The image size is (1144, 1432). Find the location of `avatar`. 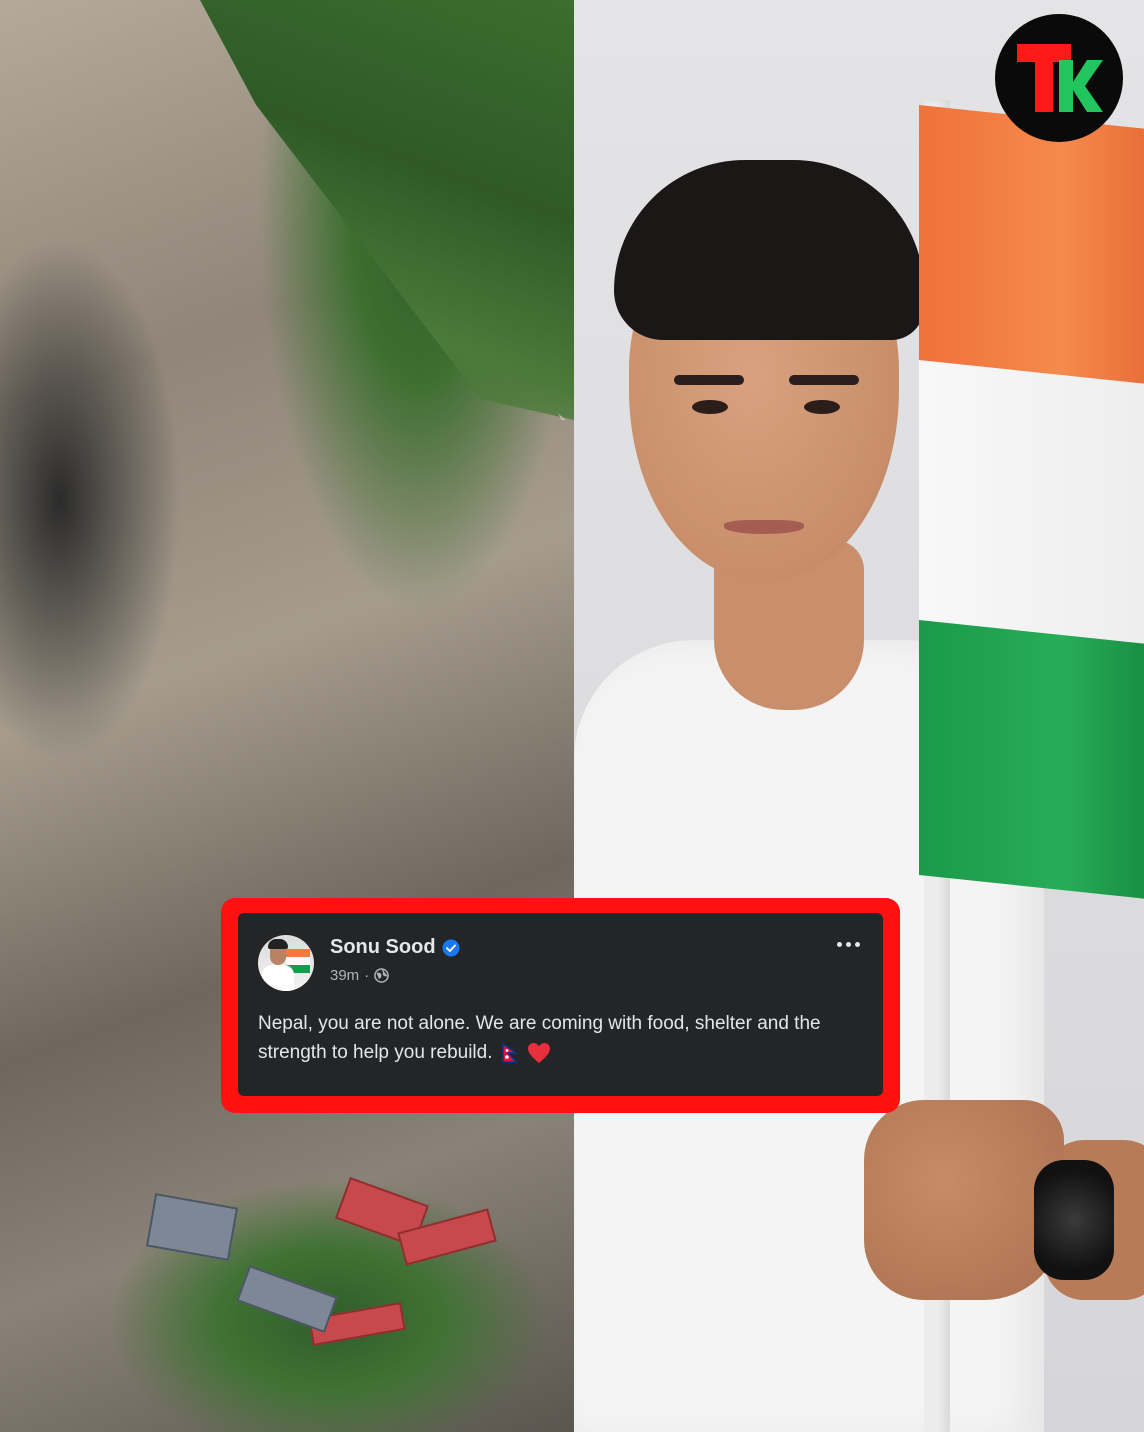

avatar is located at coordinates (286, 963).